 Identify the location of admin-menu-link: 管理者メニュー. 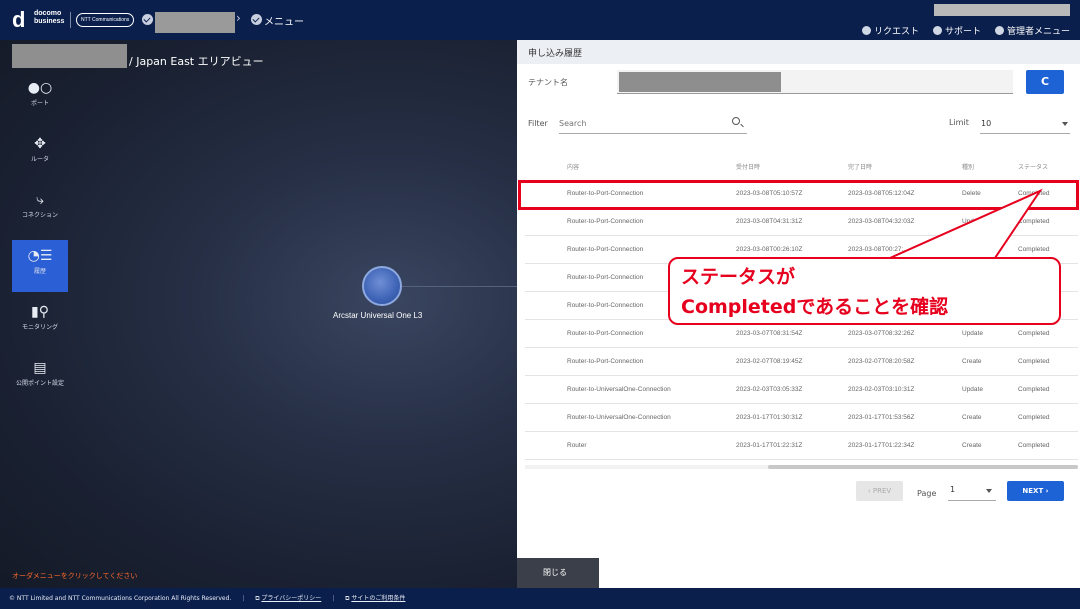
(1032, 30).